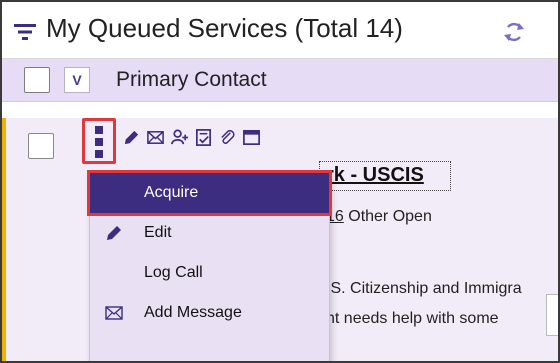 This screenshot has width=560, height=363. I want to click on window-icon, so click(251, 137).